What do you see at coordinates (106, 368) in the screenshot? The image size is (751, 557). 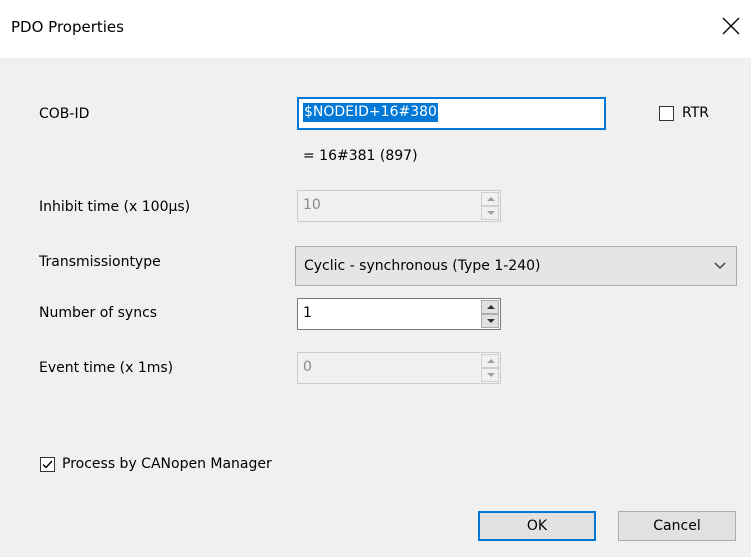 I see `event-time-label: Event time (x 1ms)` at bounding box center [106, 368].